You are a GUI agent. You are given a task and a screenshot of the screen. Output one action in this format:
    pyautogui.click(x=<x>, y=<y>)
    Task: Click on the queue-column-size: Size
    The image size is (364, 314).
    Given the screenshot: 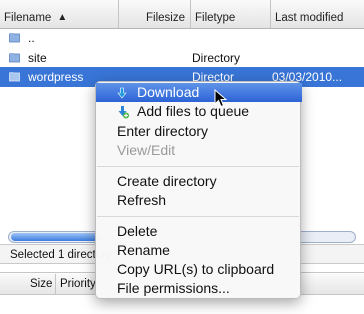 What is the action you would take?
    pyautogui.click(x=41, y=284)
    